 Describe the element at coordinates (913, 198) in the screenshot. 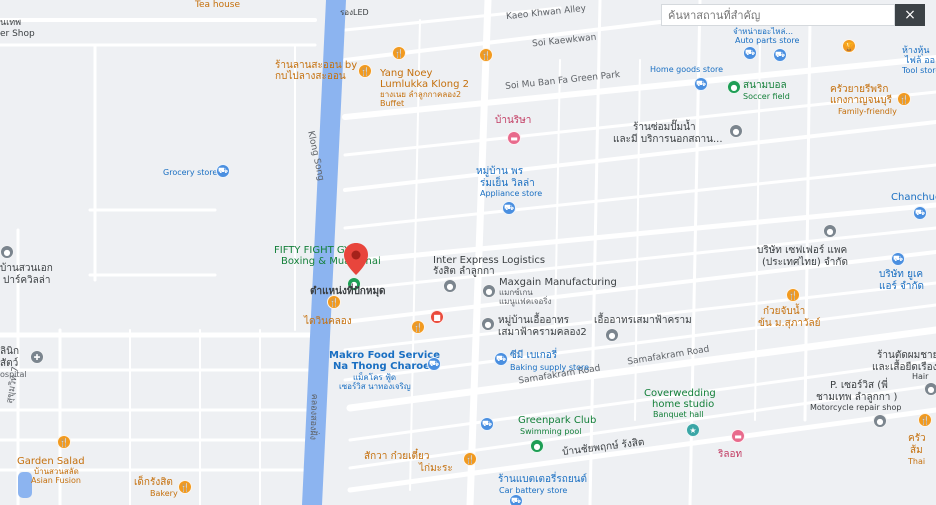

I see `poi-chanchue: Chanchue` at that location.